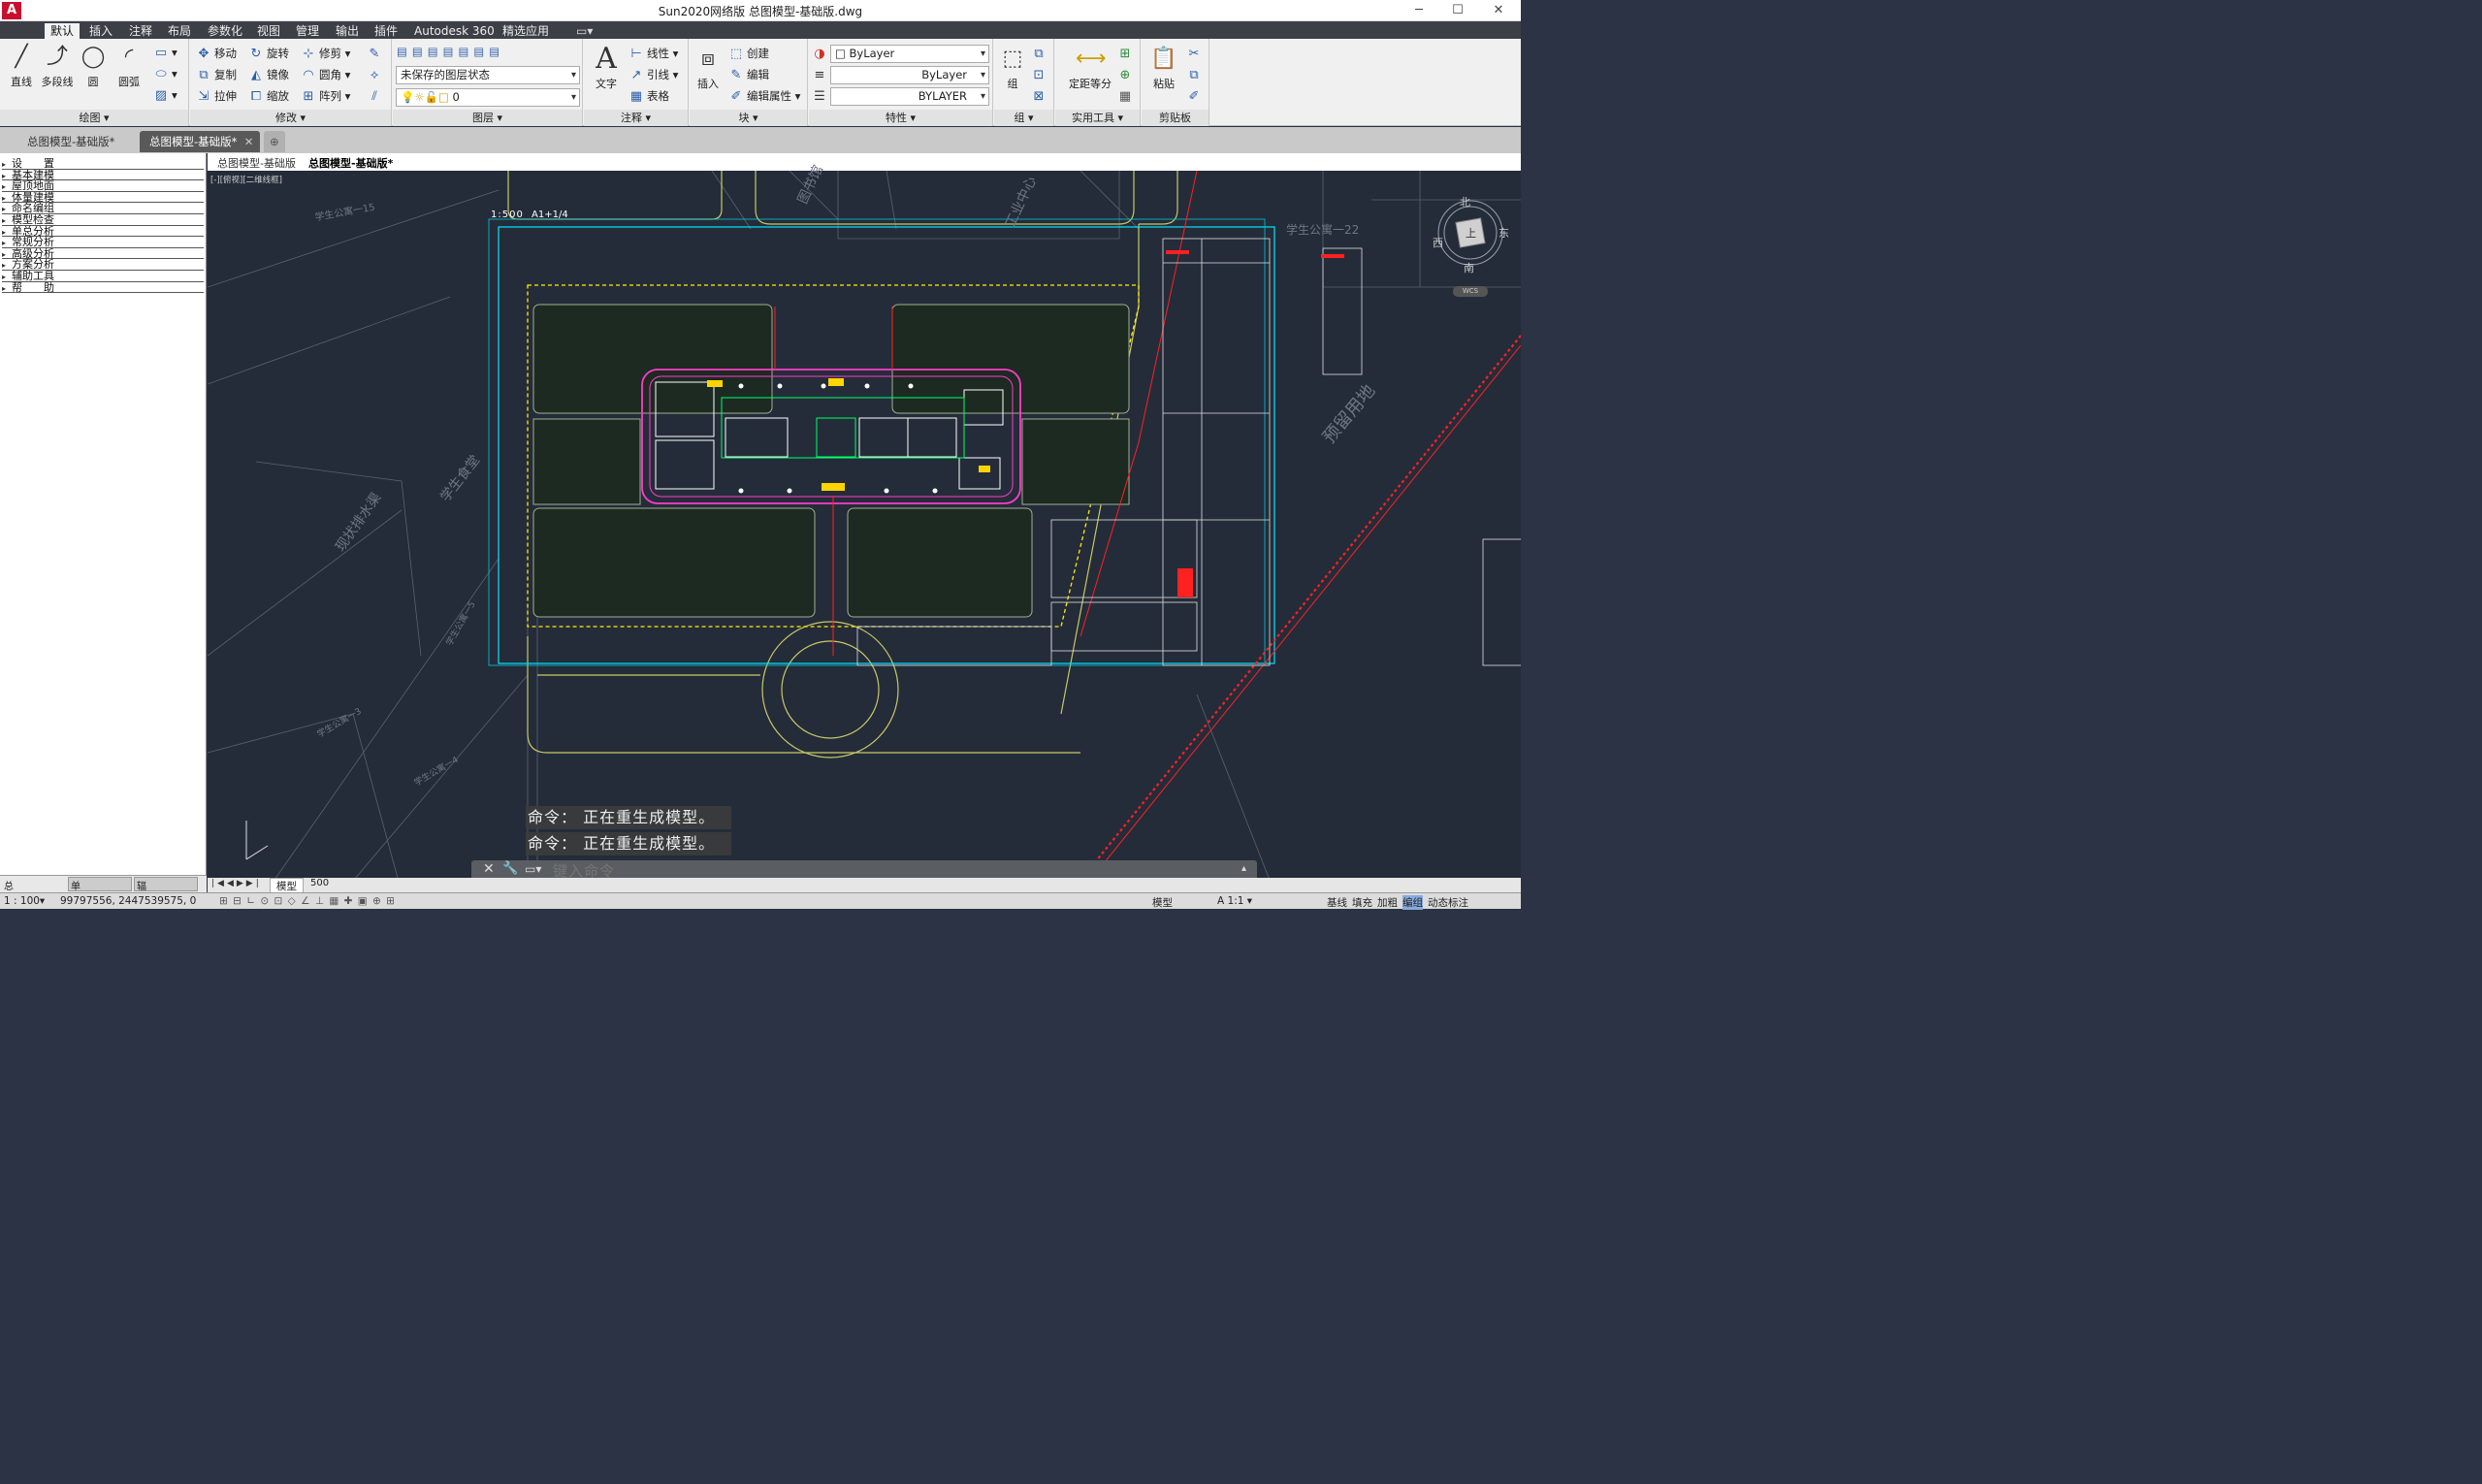  What do you see at coordinates (200, 141) in the screenshot?
I see `doc-tab-2: 总图模型-基础版* ✕` at bounding box center [200, 141].